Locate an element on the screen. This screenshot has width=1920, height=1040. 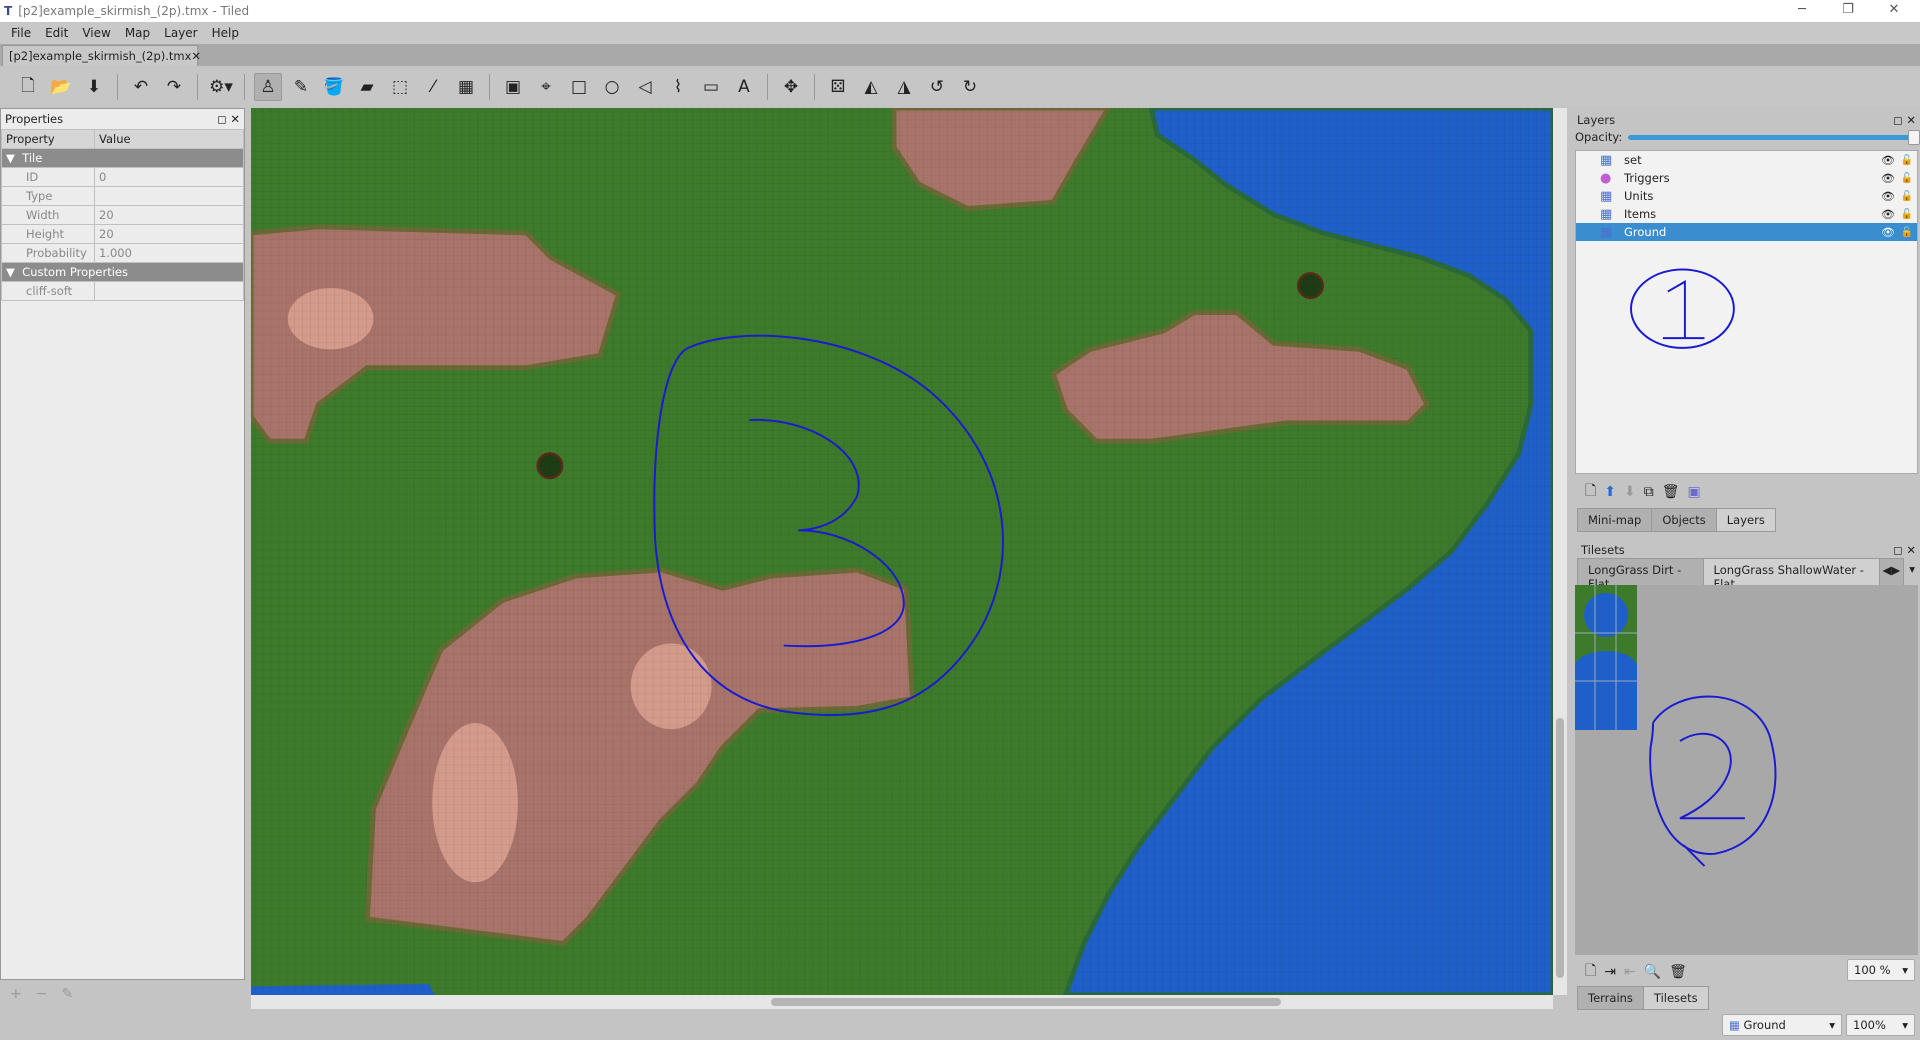
menu-help: Help is located at coordinates (225, 33).